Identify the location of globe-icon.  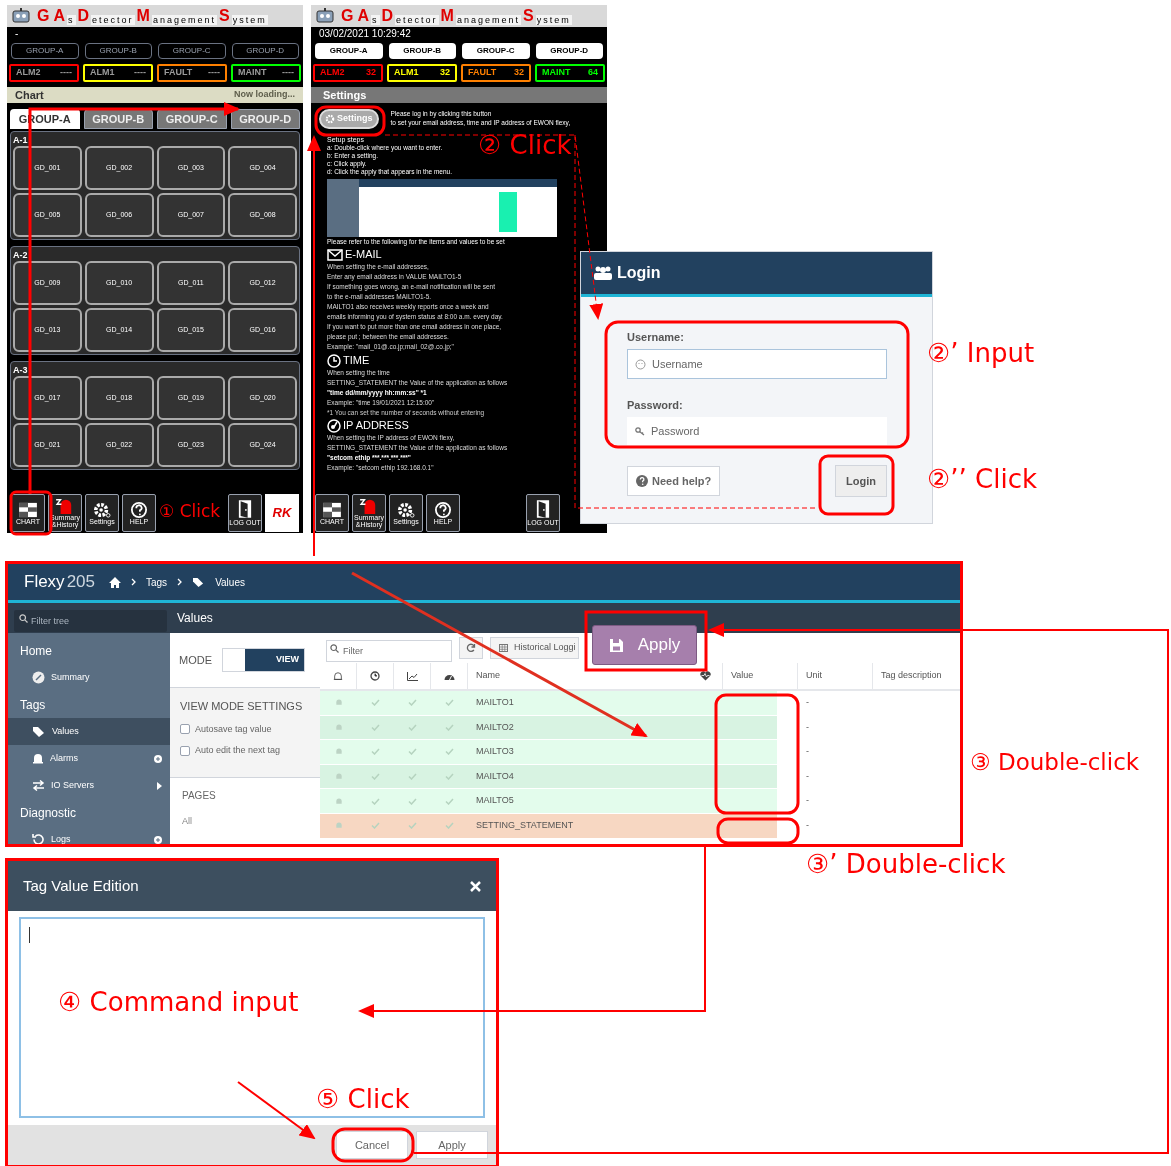
(334, 425).